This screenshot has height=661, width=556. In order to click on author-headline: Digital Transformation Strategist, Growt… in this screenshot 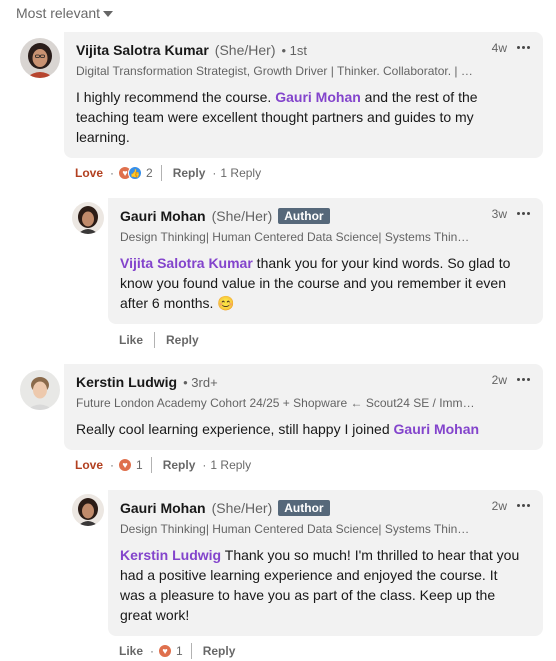, I will do `click(276, 71)`.